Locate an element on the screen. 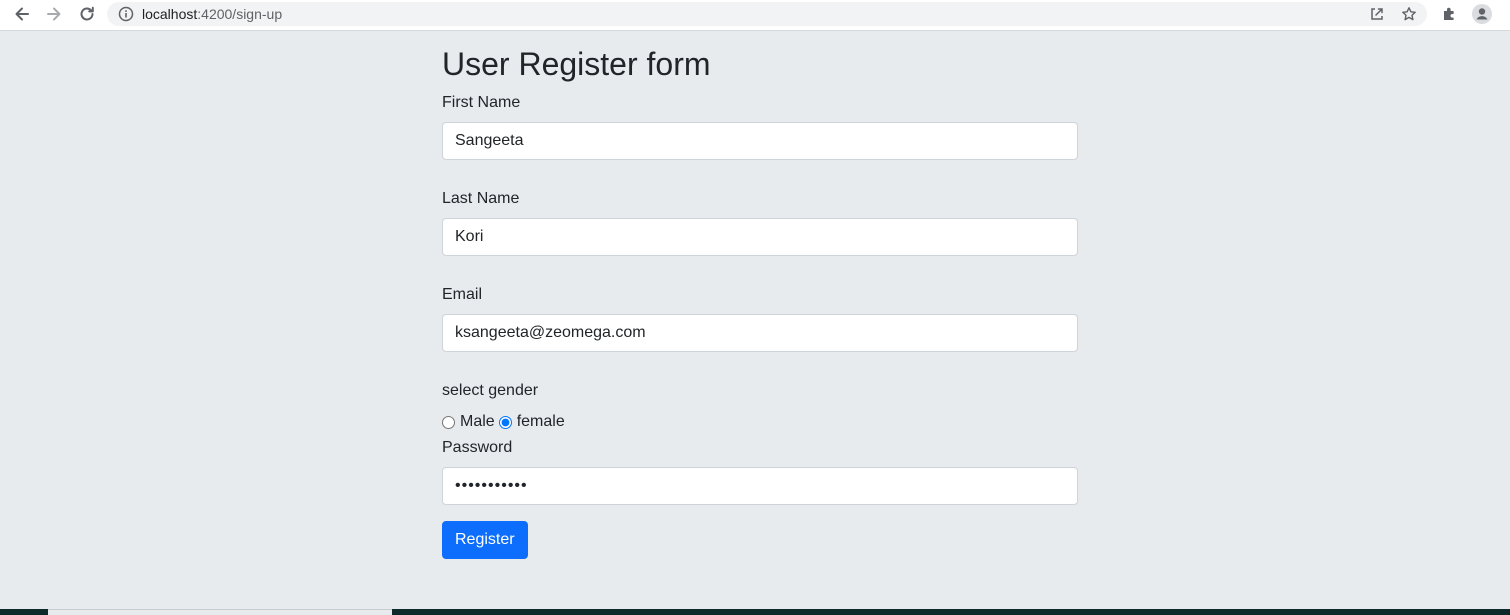  back-arrow-icon is located at coordinates (22, 14).